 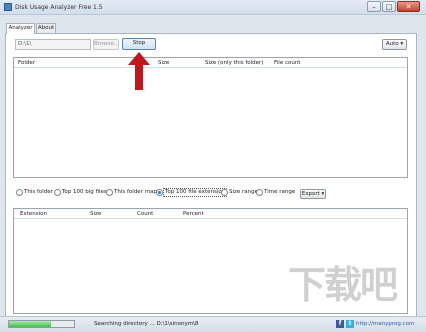 What do you see at coordinates (26, 63) in the screenshot?
I see `column-folder: Folder` at bounding box center [26, 63].